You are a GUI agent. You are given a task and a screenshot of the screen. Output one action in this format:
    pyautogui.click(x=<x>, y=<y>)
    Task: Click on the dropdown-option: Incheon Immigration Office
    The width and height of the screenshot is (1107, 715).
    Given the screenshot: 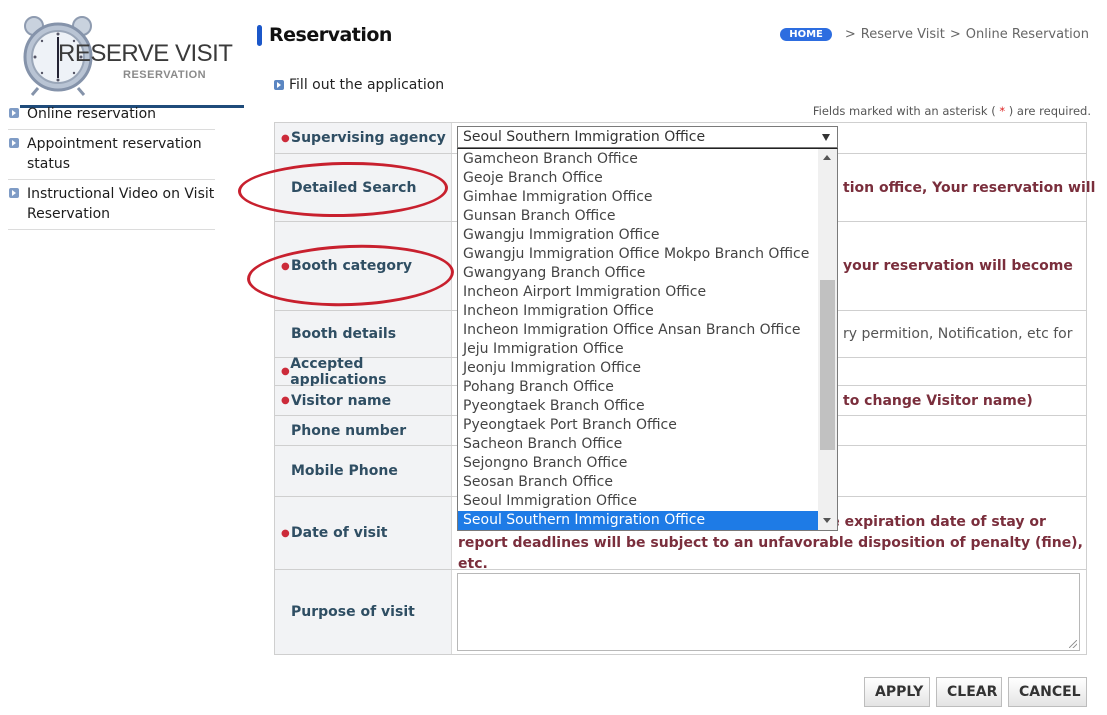 What is the action you would take?
    pyautogui.click(x=638, y=311)
    